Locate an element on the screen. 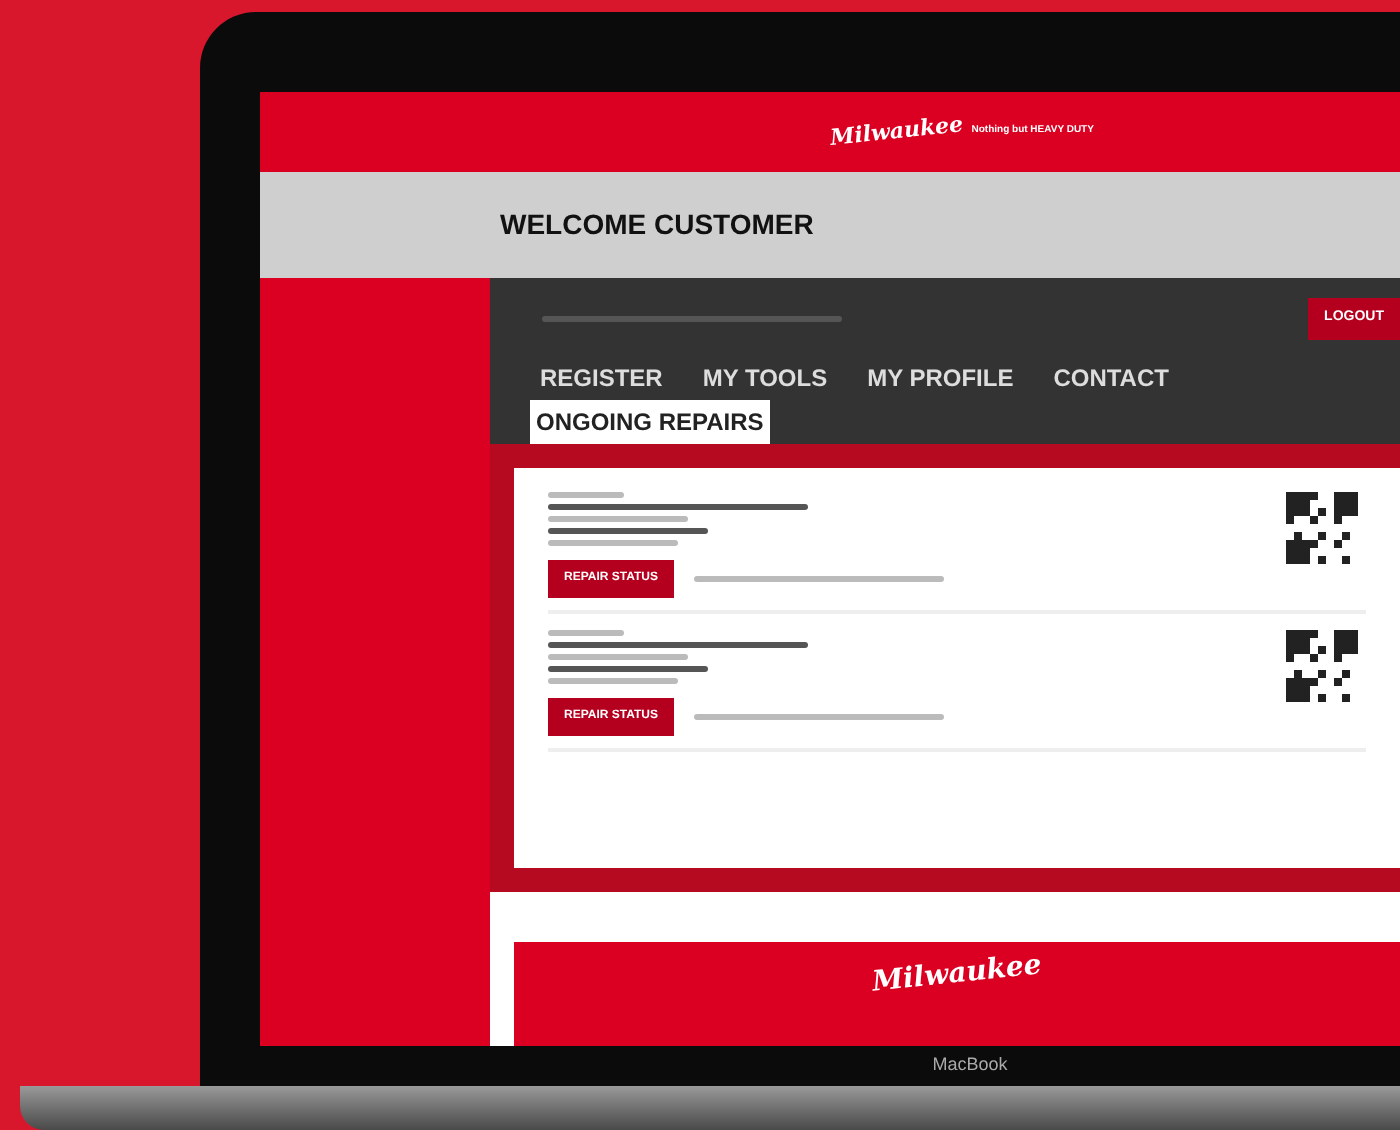 Image resolution: width=1400 pixels, height=1130 pixels. laptop-label: MacBook is located at coordinates (969, 1065).